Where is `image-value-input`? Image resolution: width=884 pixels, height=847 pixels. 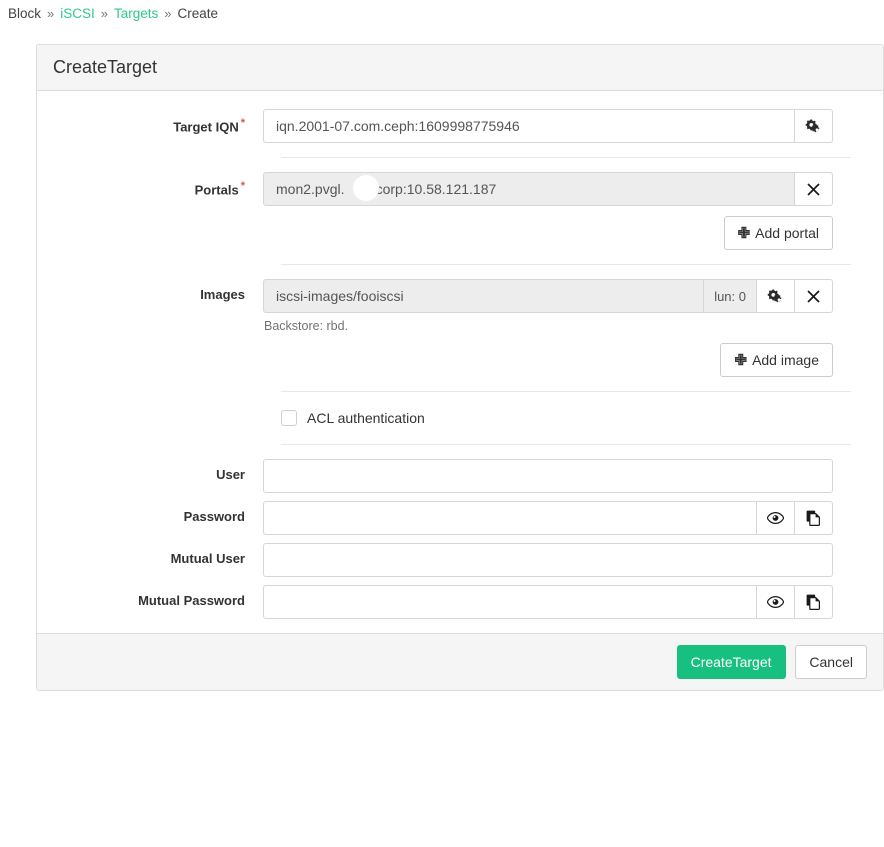 image-value-input is located at coordinates (484, 296).